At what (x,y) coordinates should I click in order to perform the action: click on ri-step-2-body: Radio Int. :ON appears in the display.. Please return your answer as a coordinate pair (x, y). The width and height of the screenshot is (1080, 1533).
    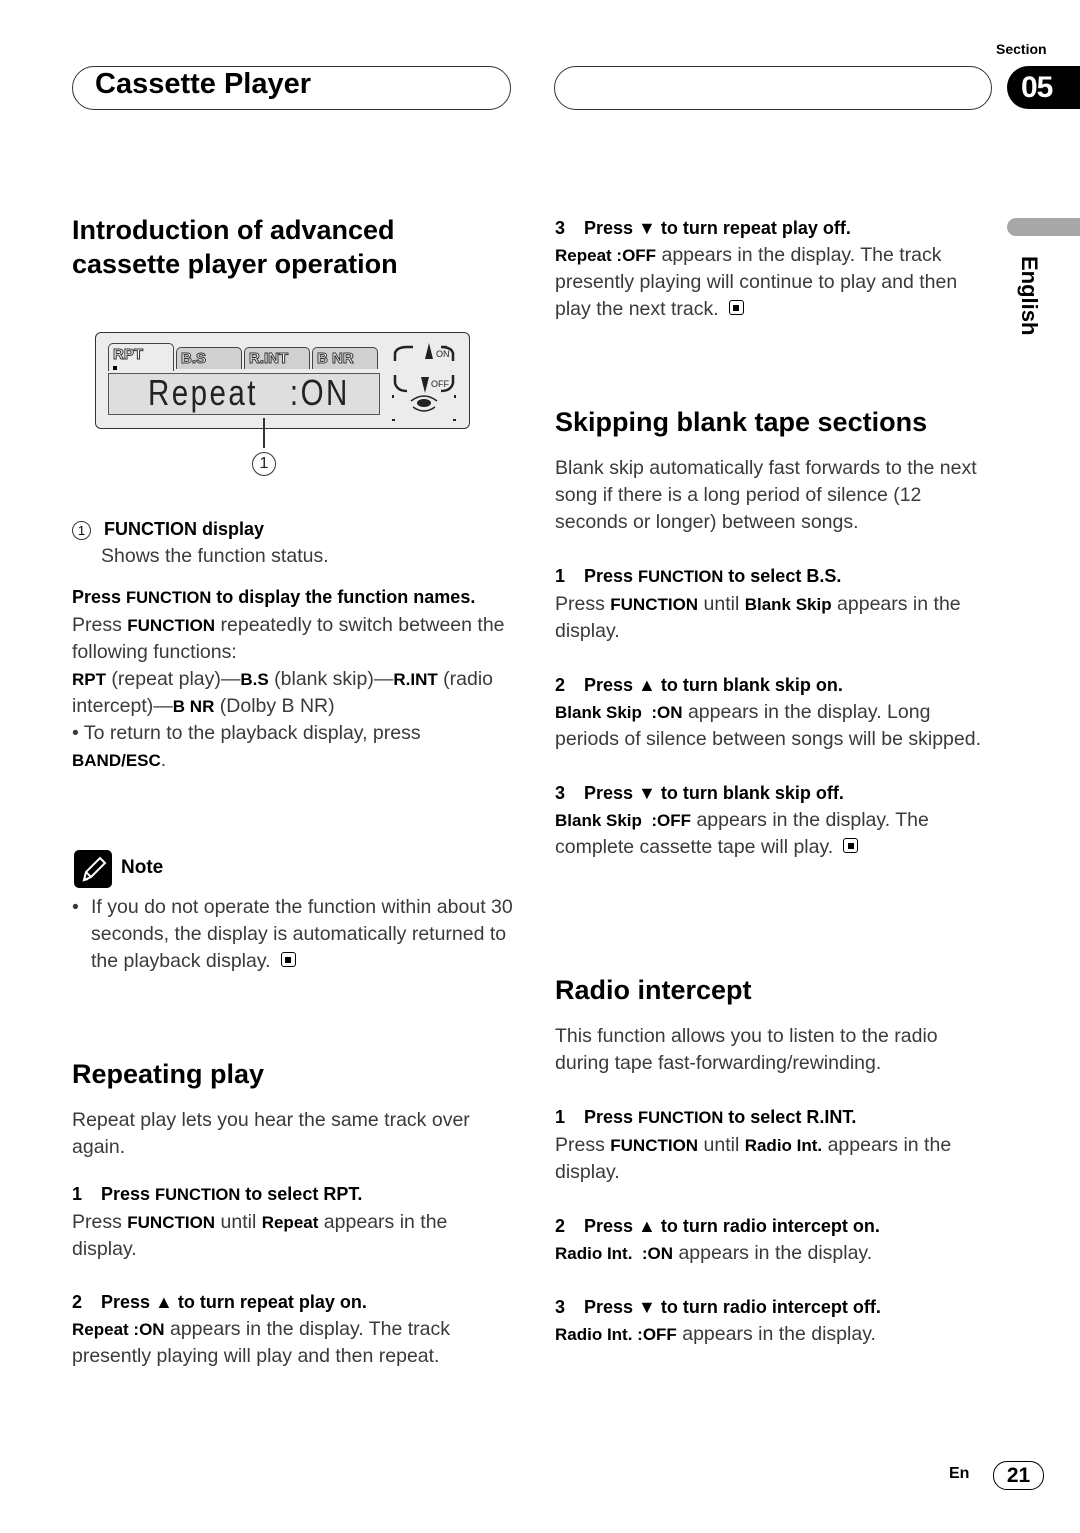
    Looking at the image, I should click on (772, 1253).